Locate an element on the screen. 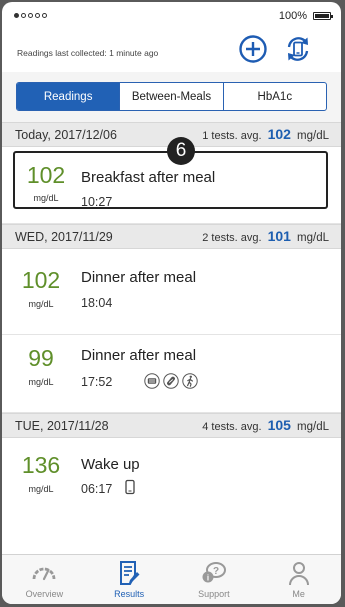  average-value: 101 is located at coordinates (279, 236).